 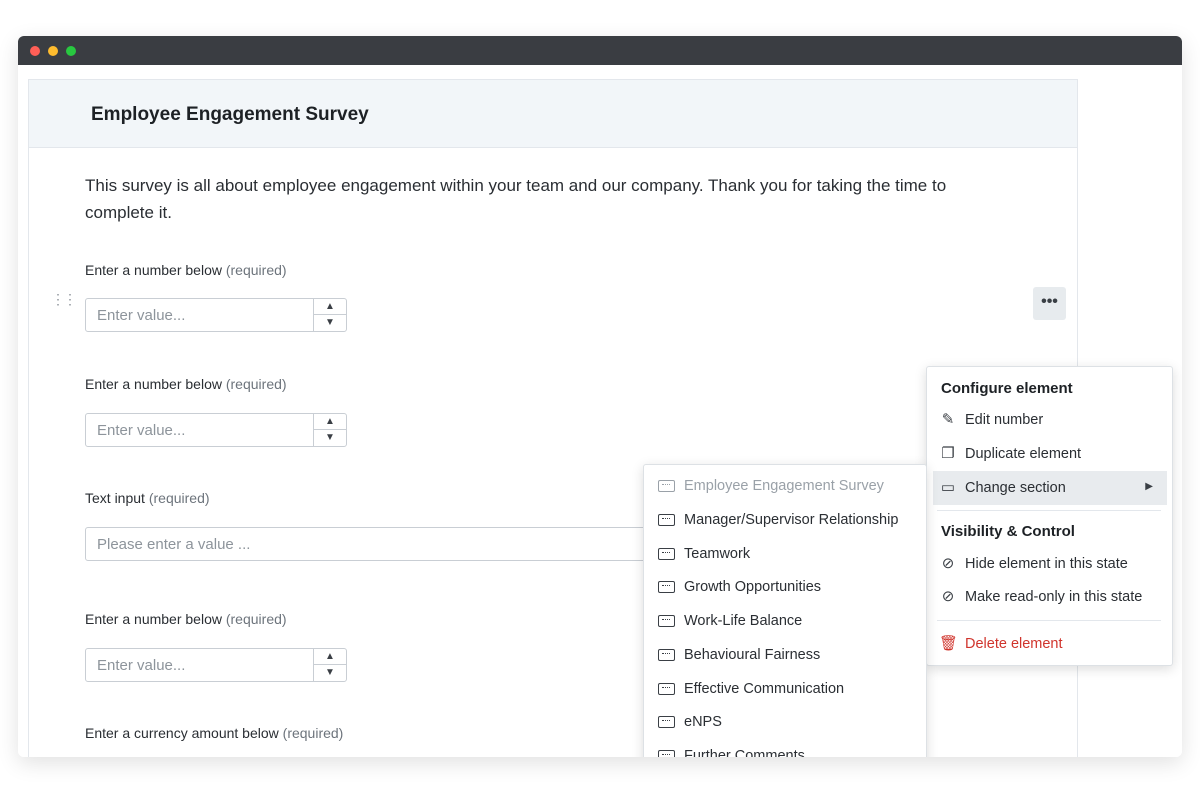 I want to click on section-option-label: Manager/Supervisor Relationship, so click(x=791, y=520).